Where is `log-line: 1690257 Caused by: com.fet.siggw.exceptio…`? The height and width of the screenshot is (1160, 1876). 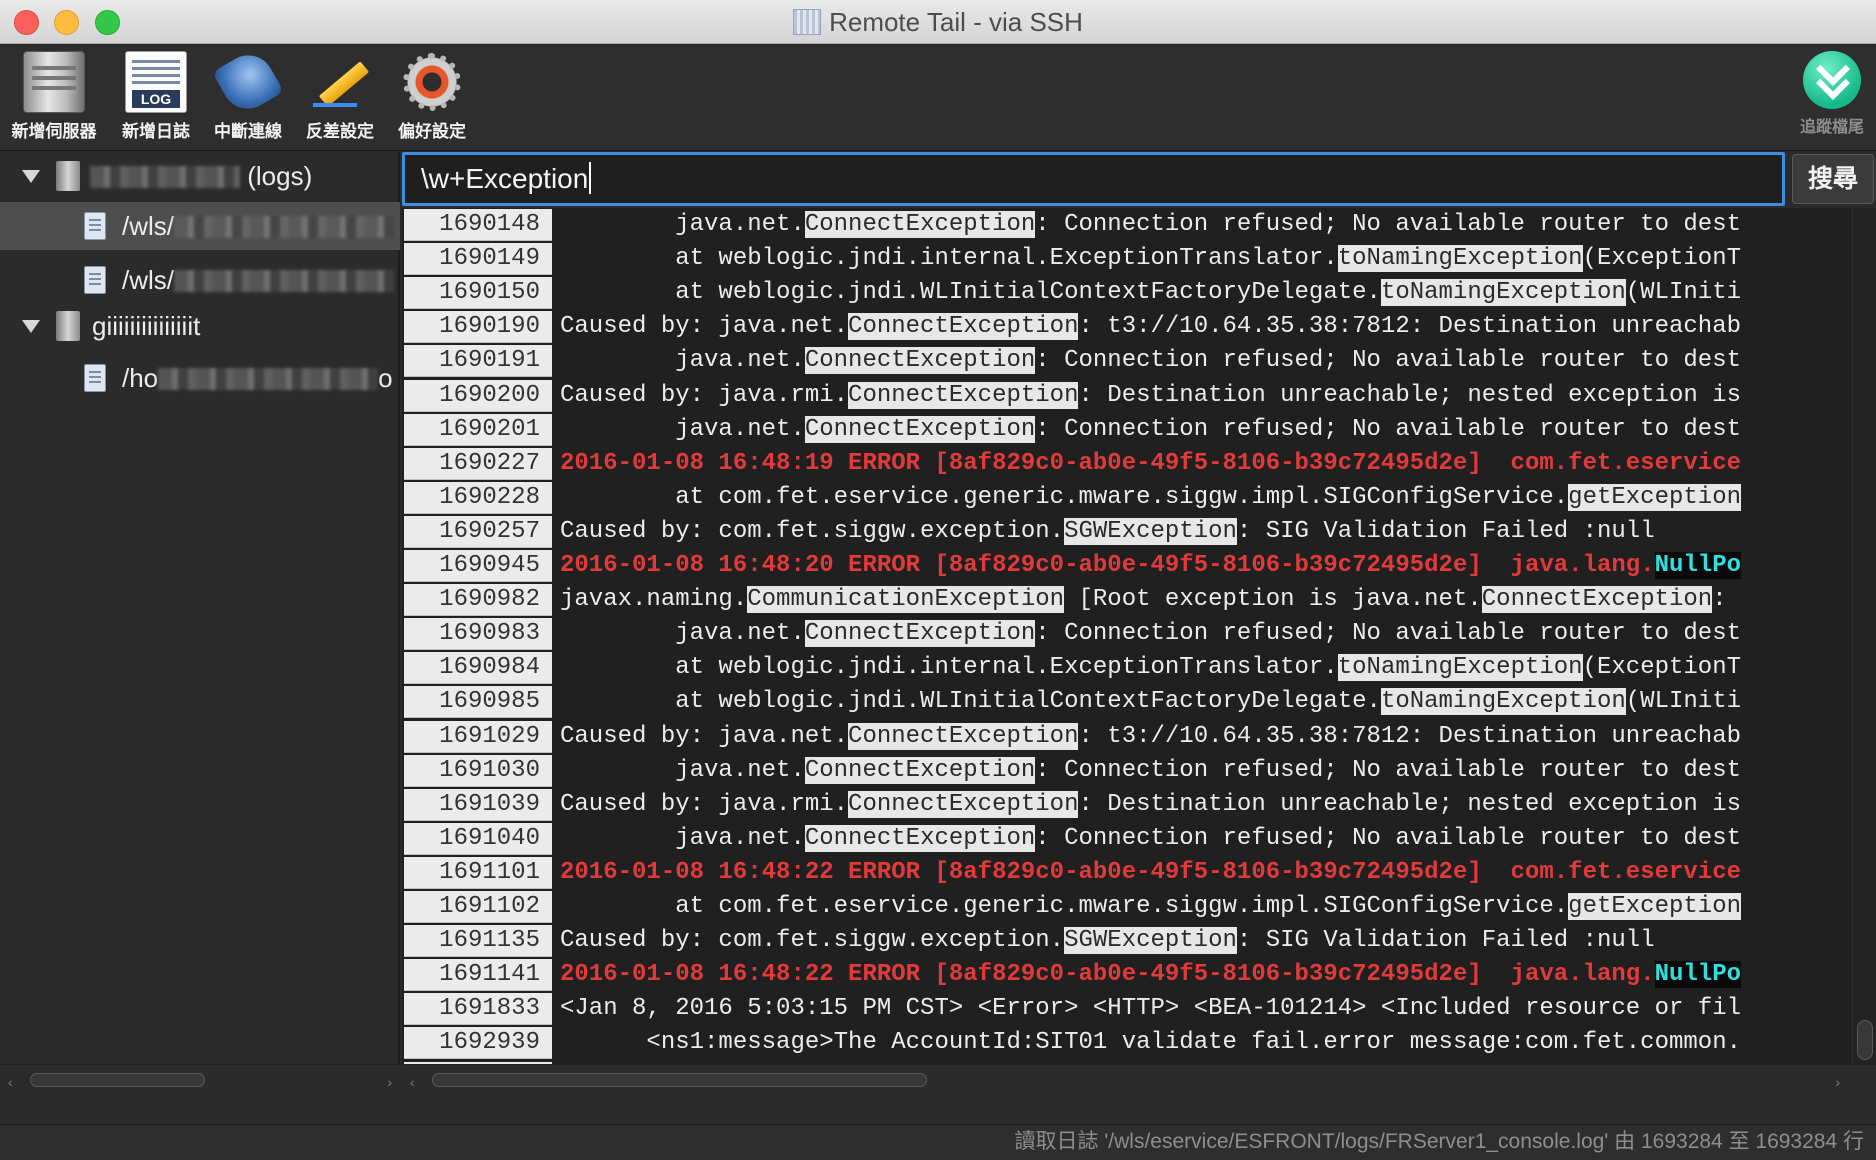 log-line: 1690257 Caused by: com.fet.siggw.exceptio… is located at coordinates (1127, 532).